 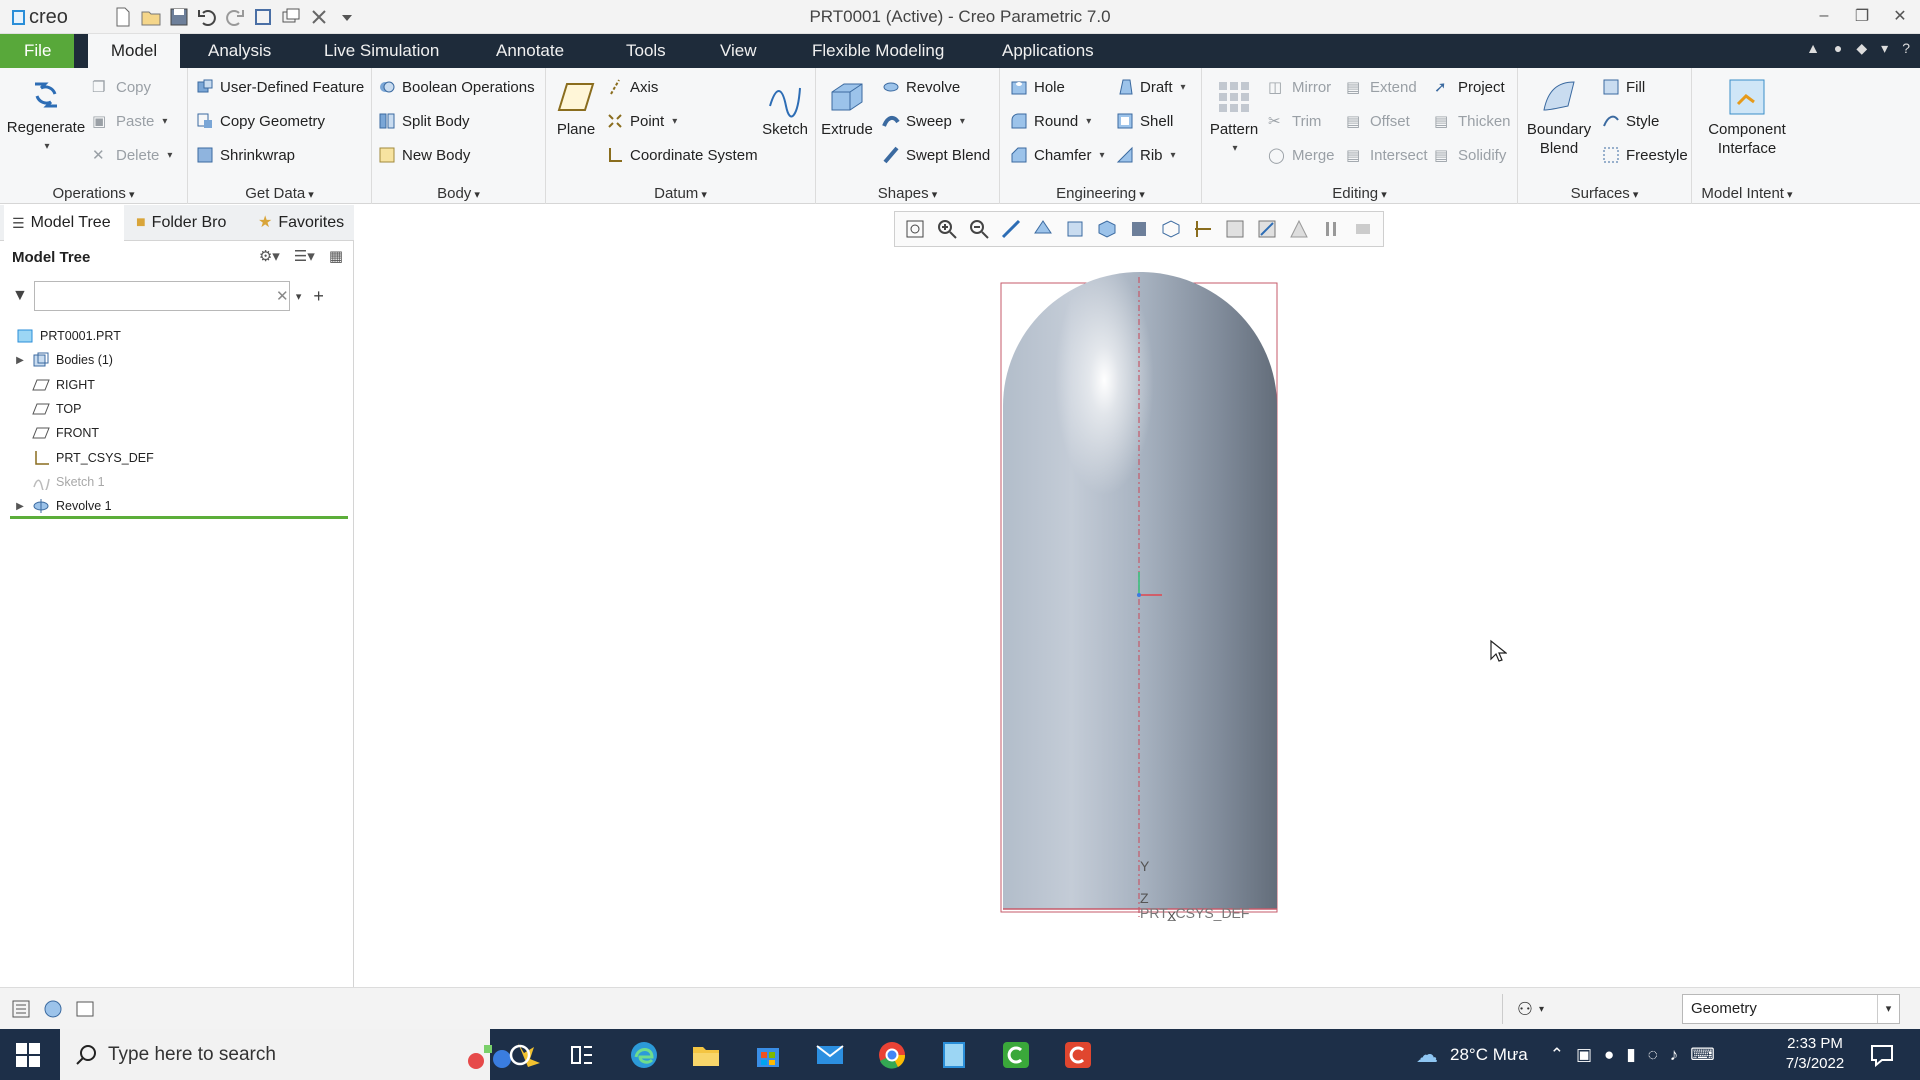 What do you see at coordinates (1838, 48) in the screenshot?
I see `user-icon: ●` at bounding box center [1838, 48].